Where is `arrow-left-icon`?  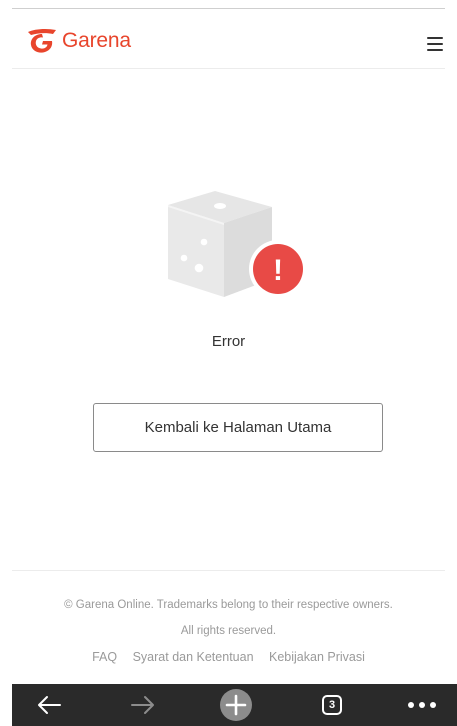 arrow-left-icon is located at coordinates (49, 705).